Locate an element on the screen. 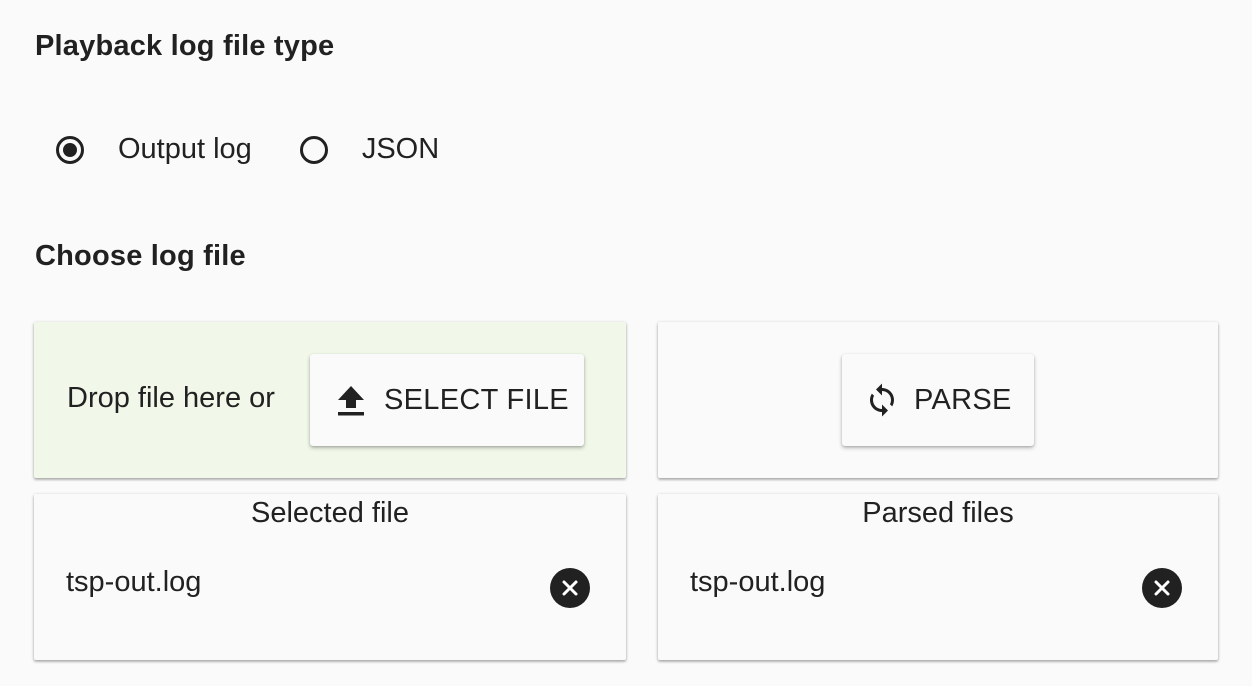  radio-json: JSON is located at coordinates (369, 149).